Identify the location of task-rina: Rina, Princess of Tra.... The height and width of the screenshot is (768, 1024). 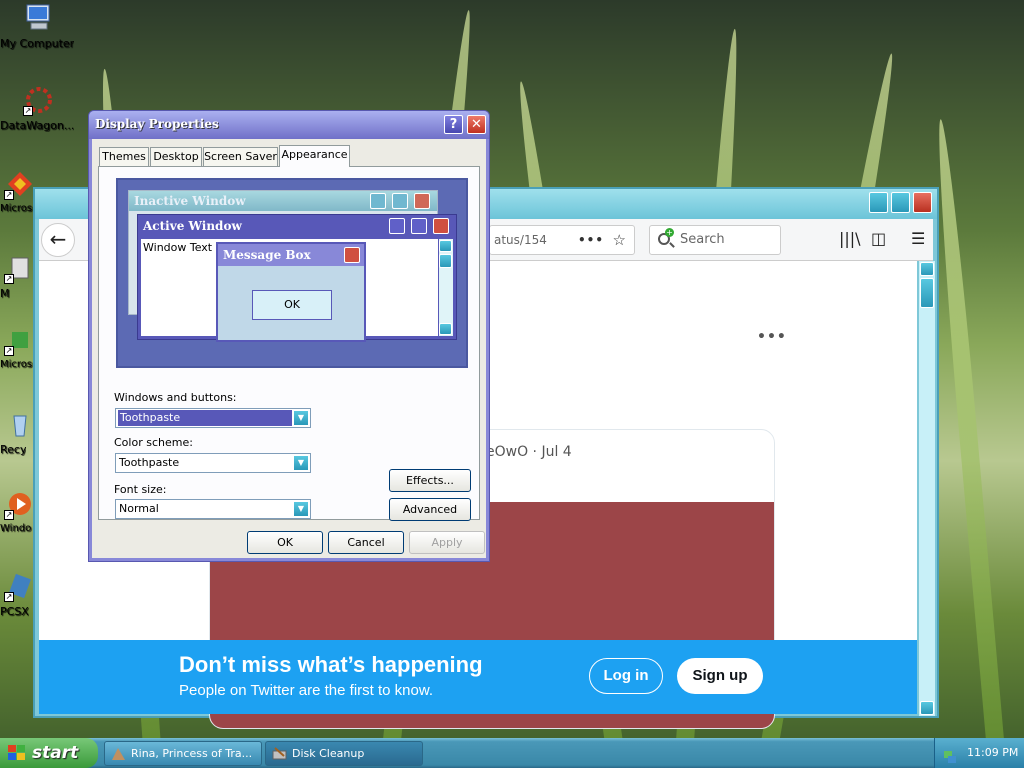
(183, 753).